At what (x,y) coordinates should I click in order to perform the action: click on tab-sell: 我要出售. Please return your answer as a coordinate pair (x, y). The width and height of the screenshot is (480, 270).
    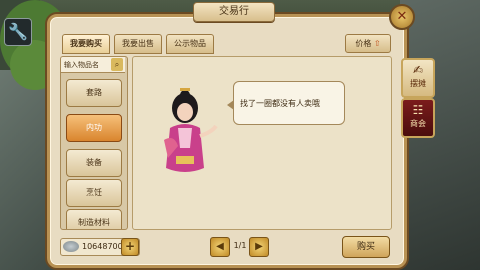
    Looking at the image, I should click on (138, 44).